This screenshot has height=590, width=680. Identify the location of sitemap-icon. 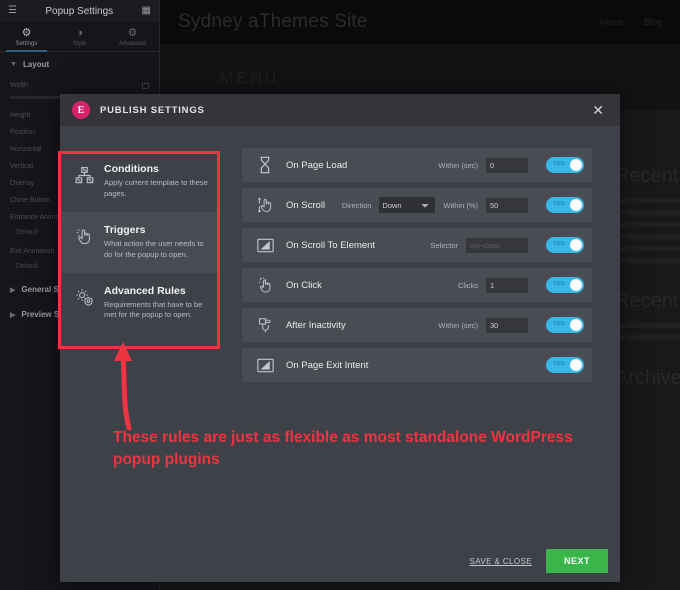
(84, 174).